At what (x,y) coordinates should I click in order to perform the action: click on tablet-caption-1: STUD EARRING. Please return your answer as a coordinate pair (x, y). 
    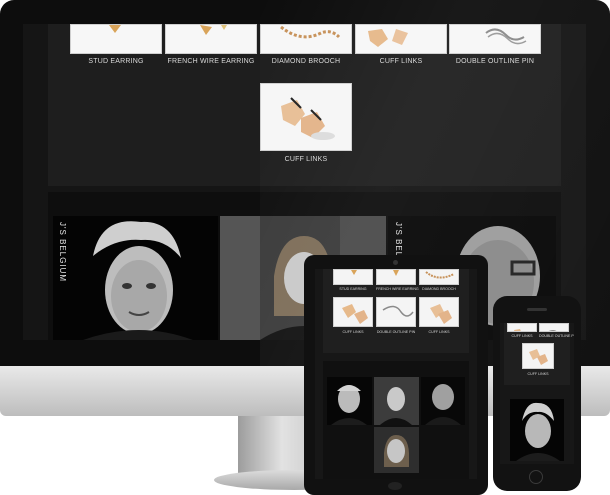
    Looking at the image, I should click on (353, 289).